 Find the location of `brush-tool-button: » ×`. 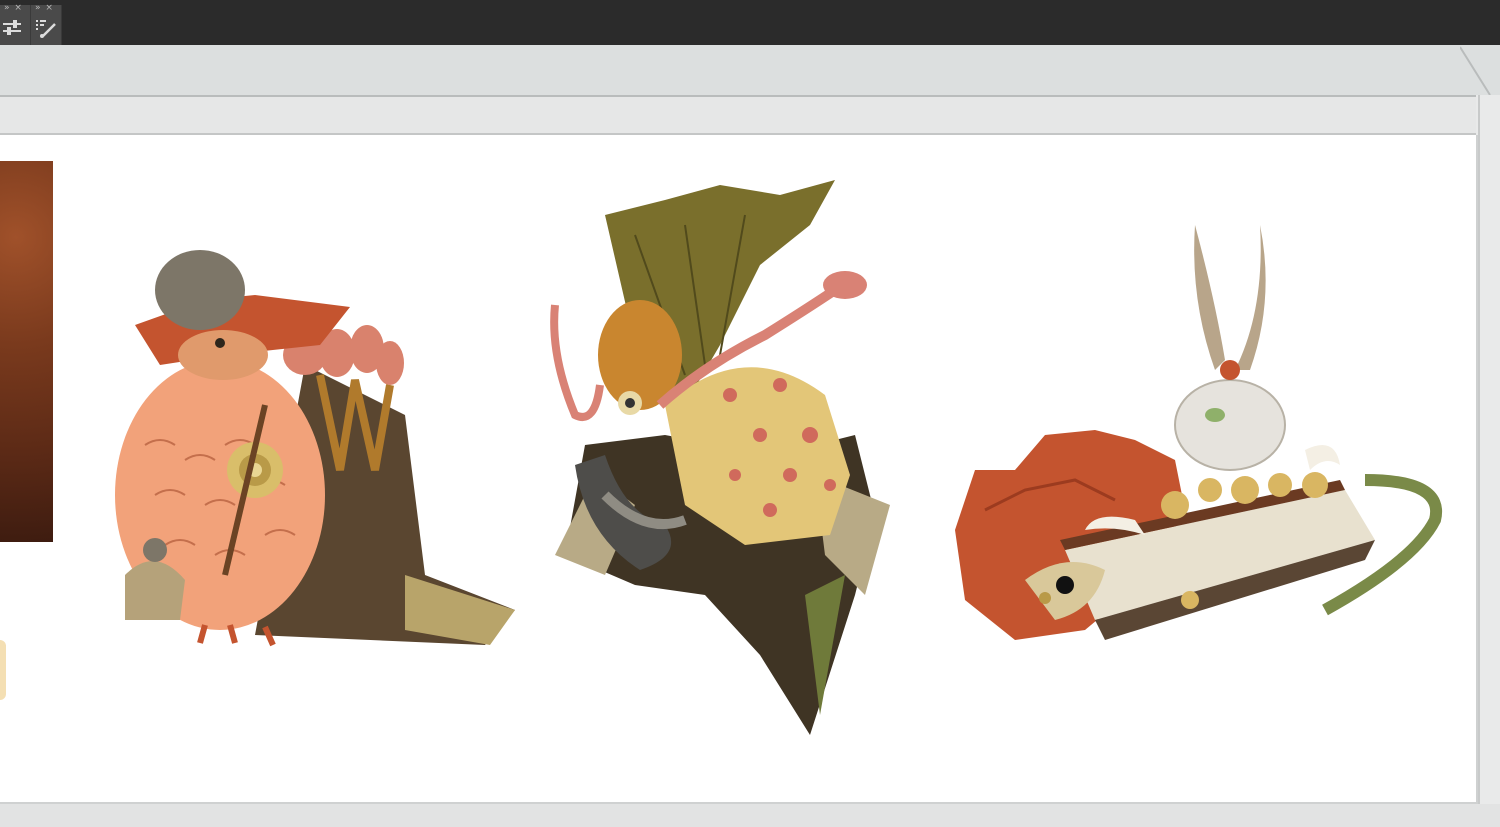

brush-tool-button: » × is located at coordinates (46, 24).